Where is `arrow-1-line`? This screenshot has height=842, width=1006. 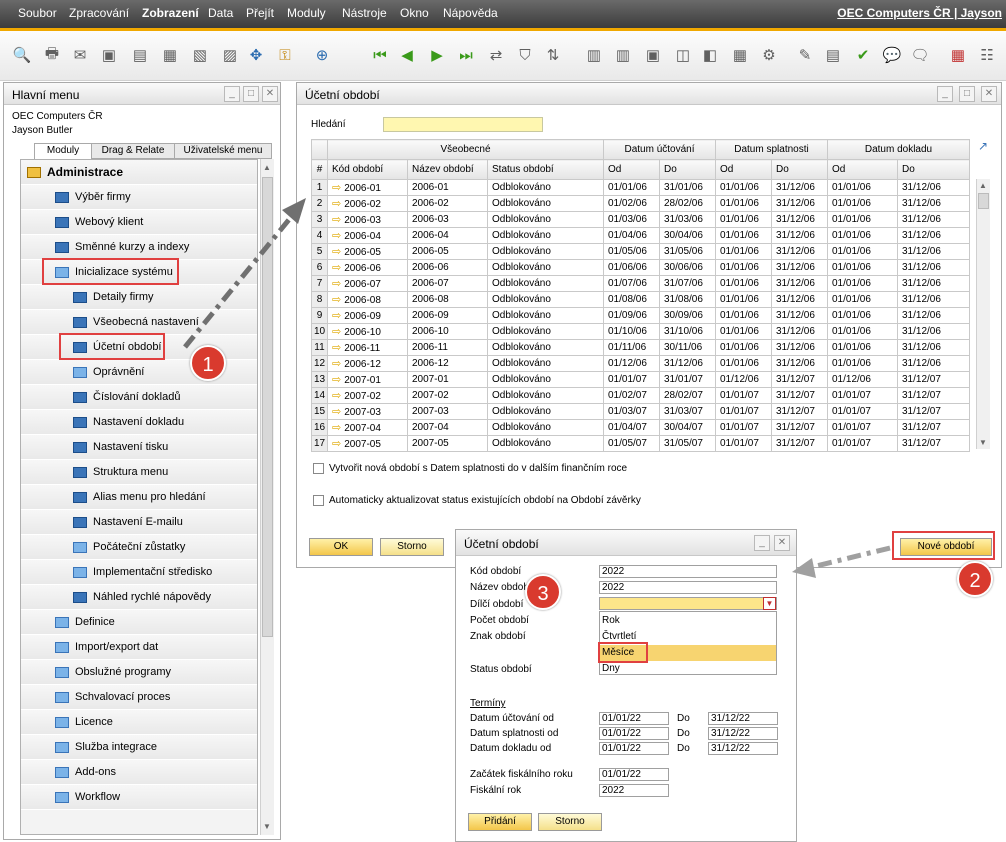 arrow-1-line is located at coordinates (240, 279).